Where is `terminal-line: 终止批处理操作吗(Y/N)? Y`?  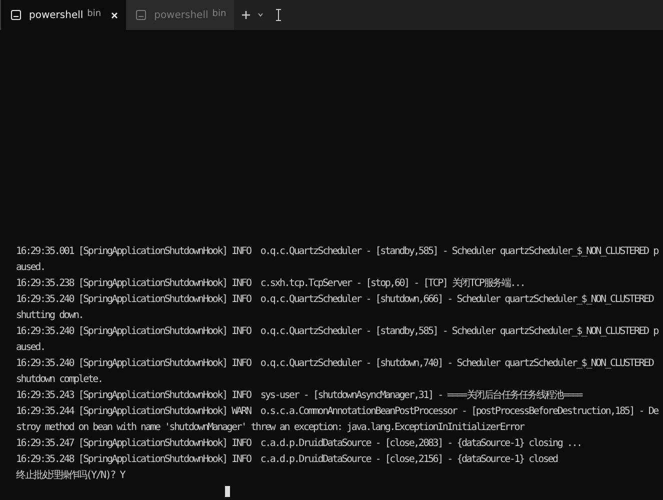 terminal-line: 终止批处理操作吗(Y/N)? Y is located at coordinates (71, 475).